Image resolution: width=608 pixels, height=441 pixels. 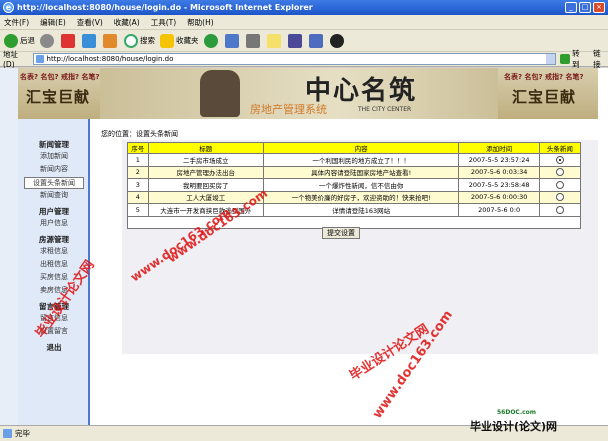 I want to click on banner-right-big: 汇宝巨献, so click(x=544, y=97).